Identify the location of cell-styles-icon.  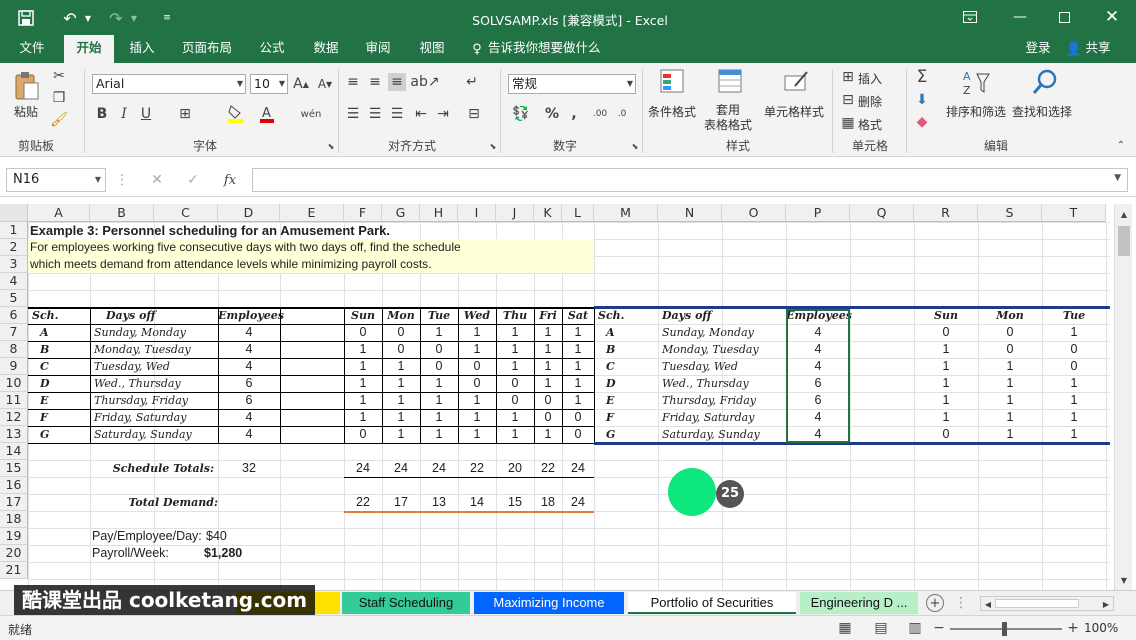
(797, 82).